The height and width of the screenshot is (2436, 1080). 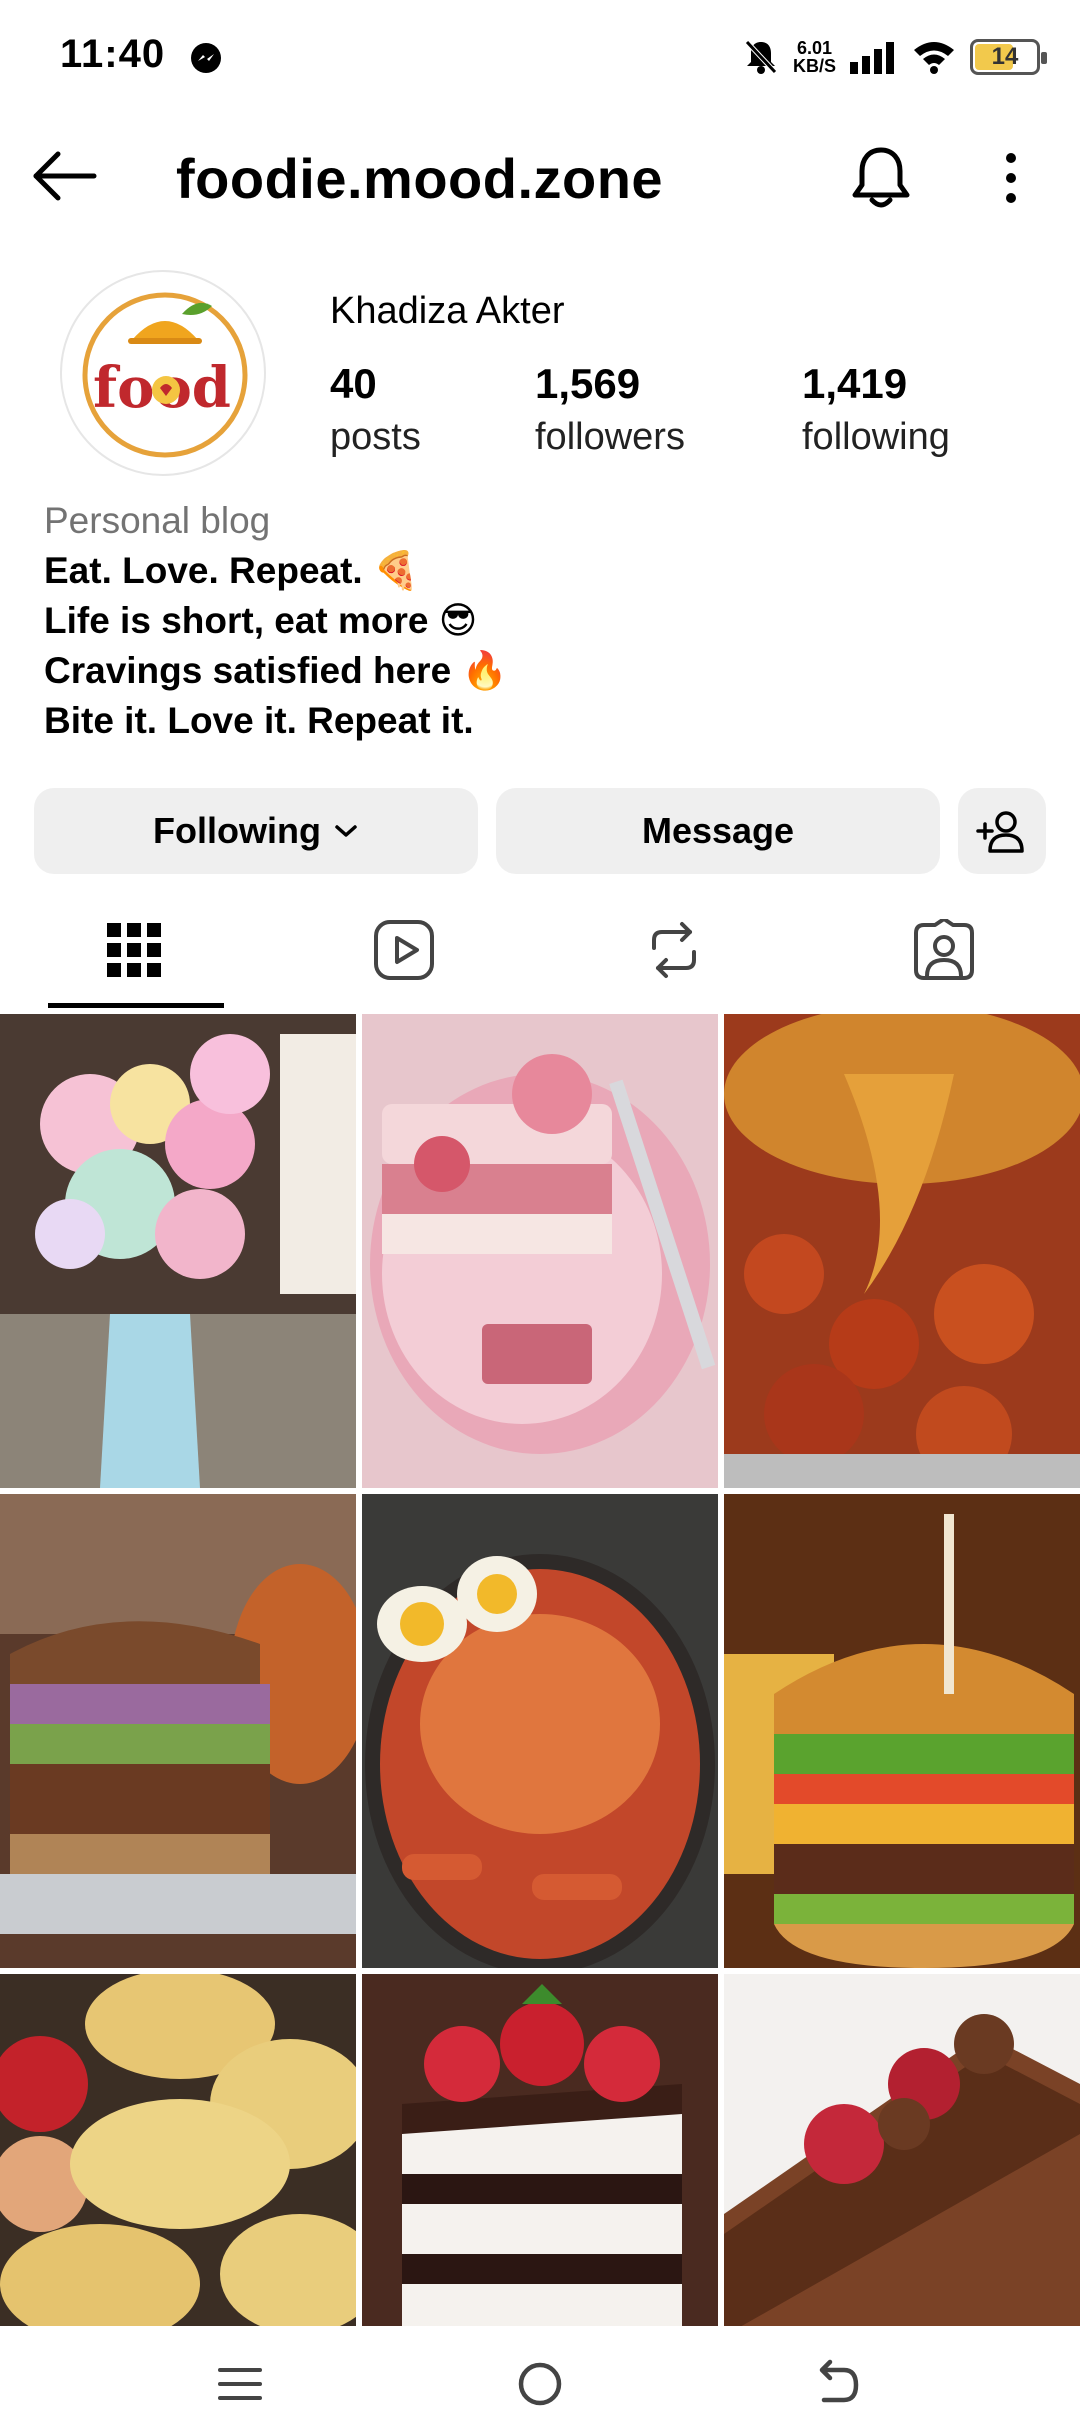 What do you see at coordinates (836, 2384) in the screenshot?
I see `back-nav-icon` at bounding box center [836, 2384].